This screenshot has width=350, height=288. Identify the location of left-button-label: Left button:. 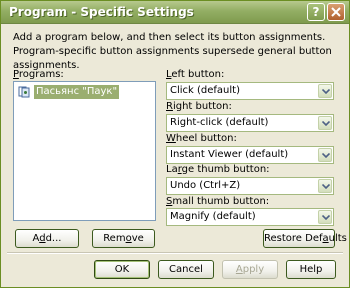
(195, 74).